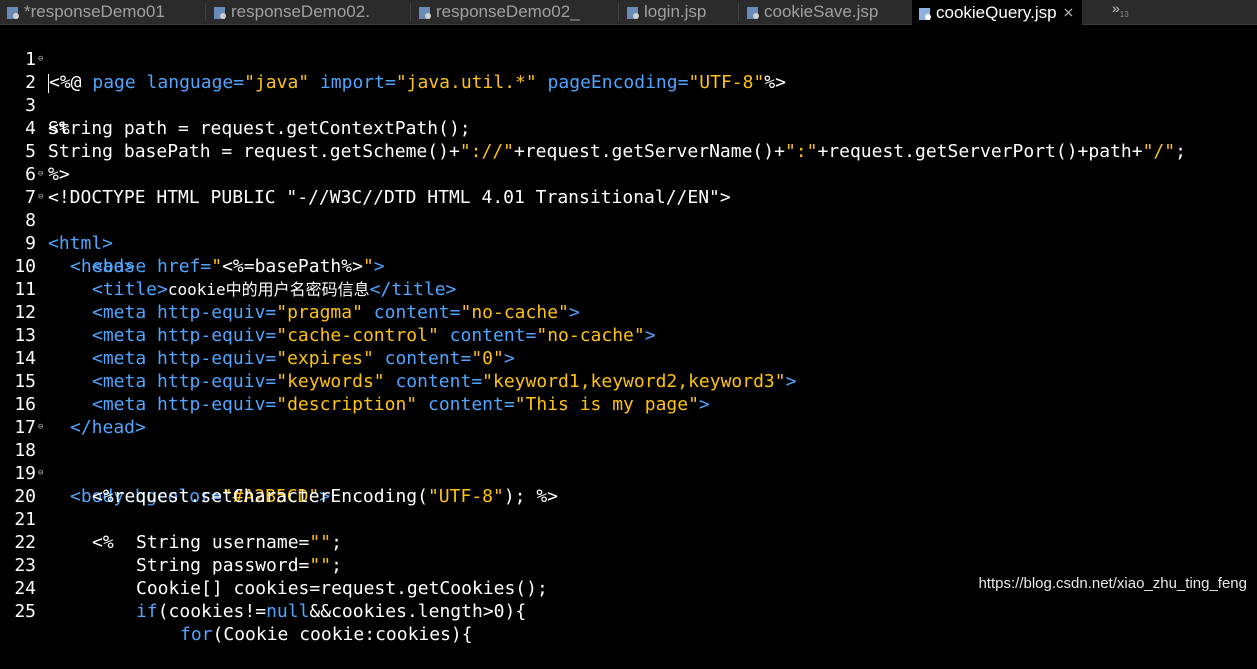 The image size is (1257, 669). I want to click on tab-label: cookieQuery.jsp, so click(996, 12).